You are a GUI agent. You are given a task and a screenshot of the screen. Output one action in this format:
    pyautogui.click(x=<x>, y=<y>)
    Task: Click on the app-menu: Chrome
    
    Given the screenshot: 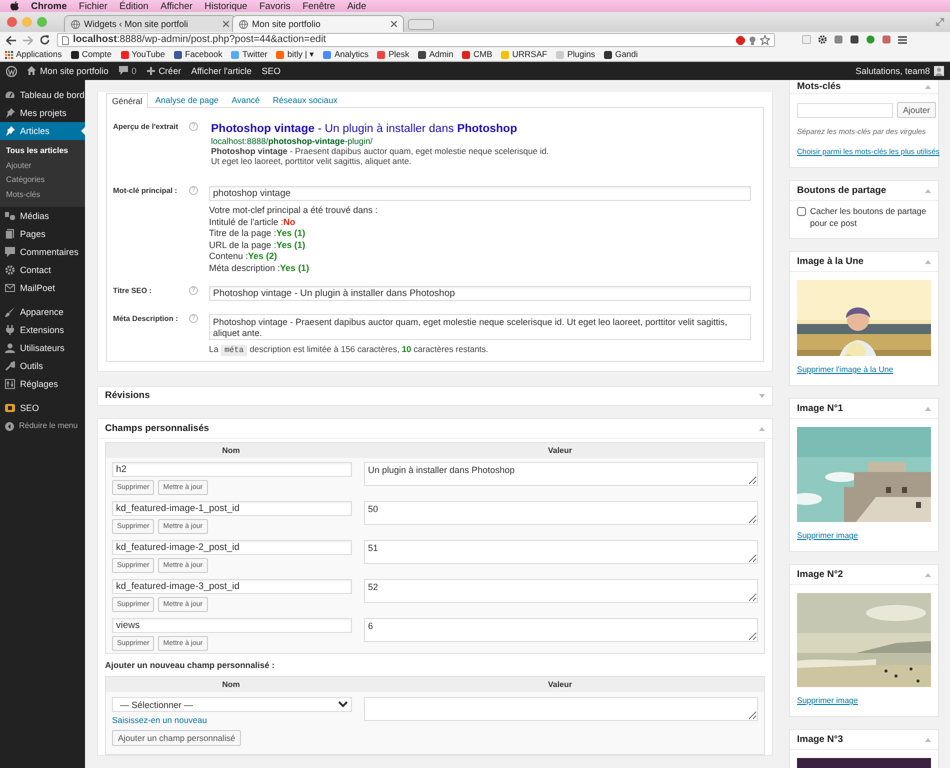 What is the action you would take?
    pyautogui.click(x=49, y=6)
    